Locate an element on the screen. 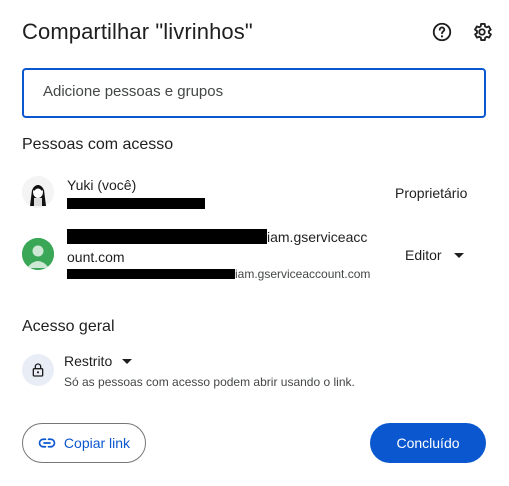 This screenshot has height=486, width=509. dialog-title: Compartilhar "livrinhos" is located at coordinates (137, 31).